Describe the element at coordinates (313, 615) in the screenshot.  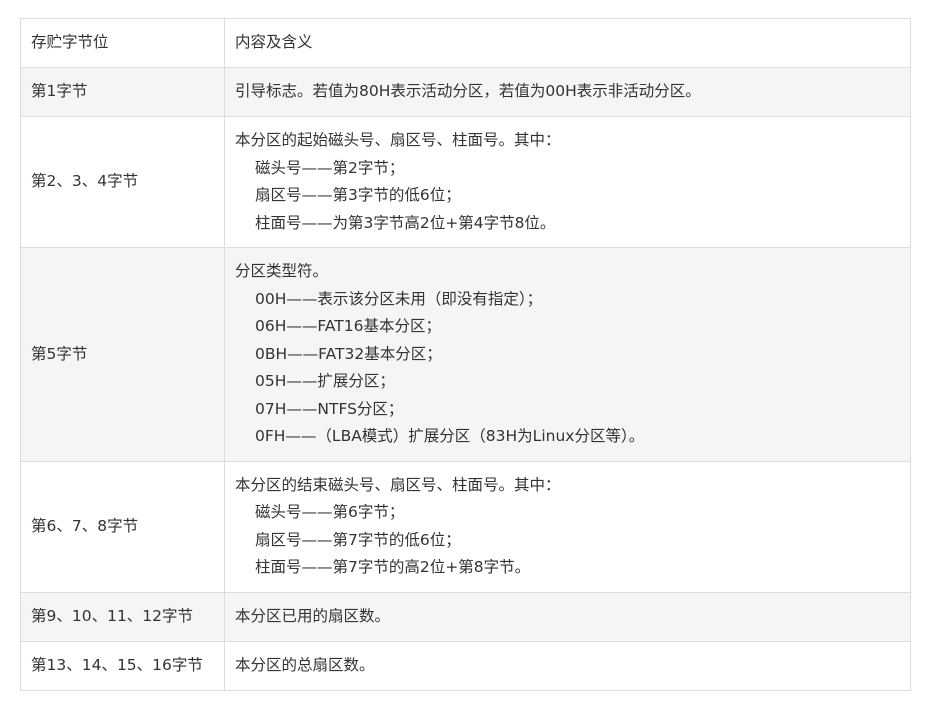
I see `content-line: 本分区已用的扇区数。` at that location.